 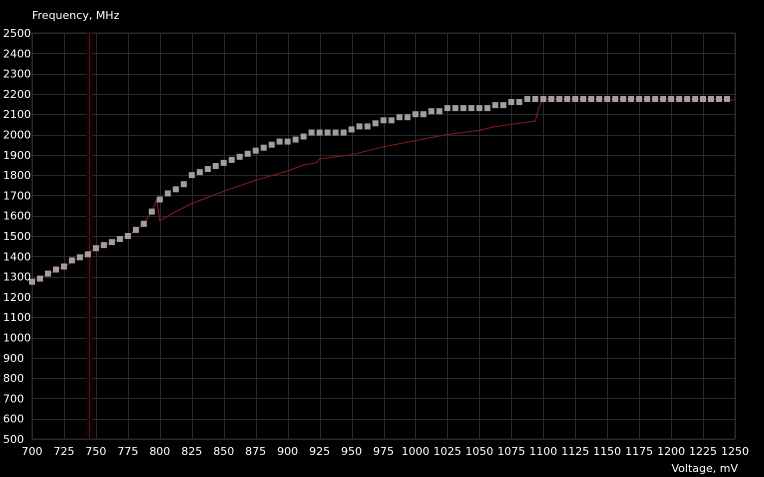 What do you see at coordinates (159, 451) in the screenshot?
I see `x-tick-label: 800` at bounding box center [159, 451].